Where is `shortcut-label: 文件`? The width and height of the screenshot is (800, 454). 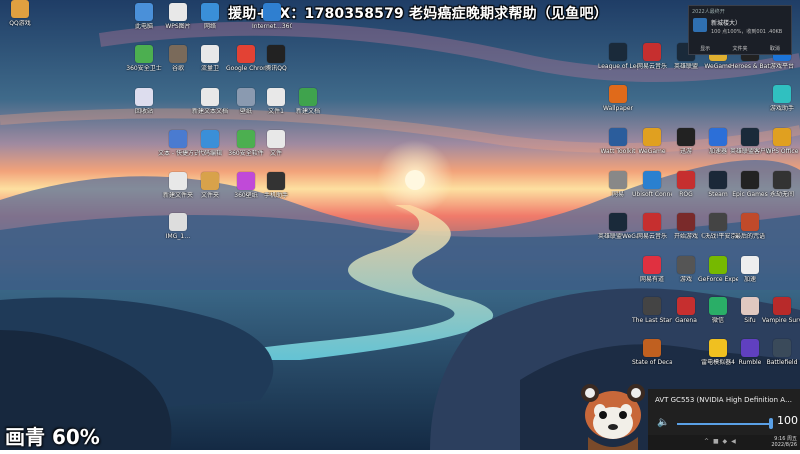 shortcut-label: 文件 is located at coordinates (275, 153).